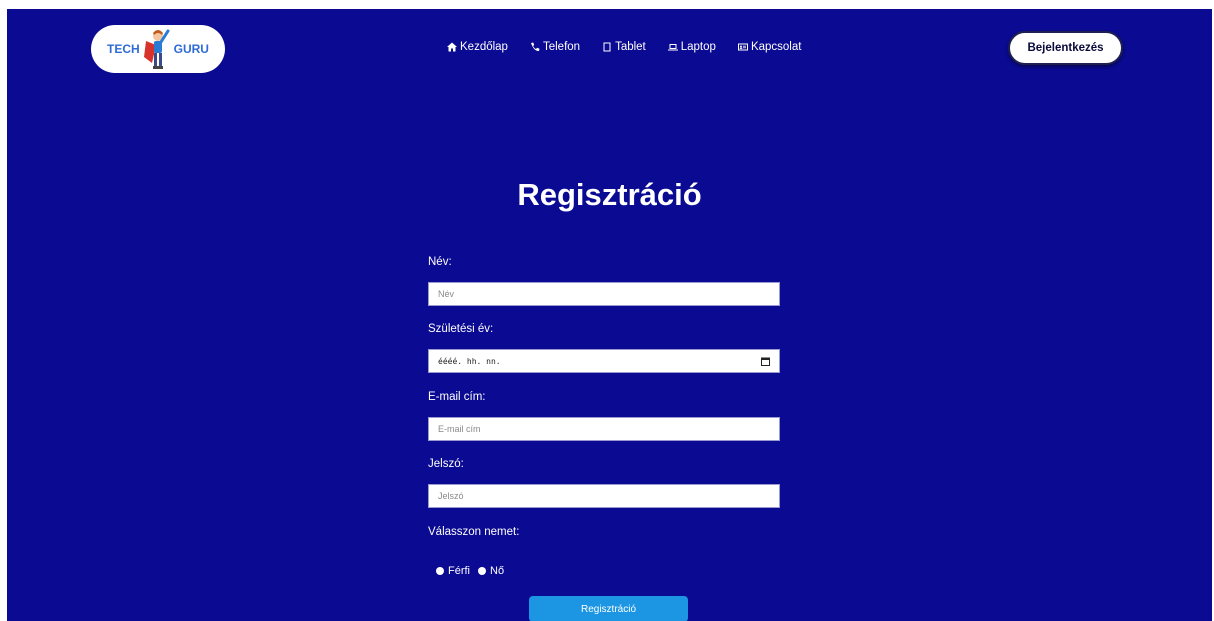  Describe the element at coordinates (459, 571) in the screenshot. I see `gender-option-label: Férfi` at that location.